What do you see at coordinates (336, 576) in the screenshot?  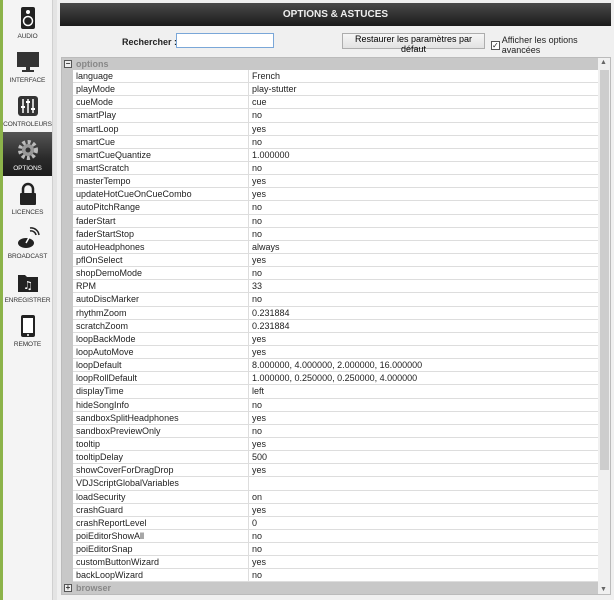 I see `table-row: backLoopWizard no` at bounding box center [336, 576].